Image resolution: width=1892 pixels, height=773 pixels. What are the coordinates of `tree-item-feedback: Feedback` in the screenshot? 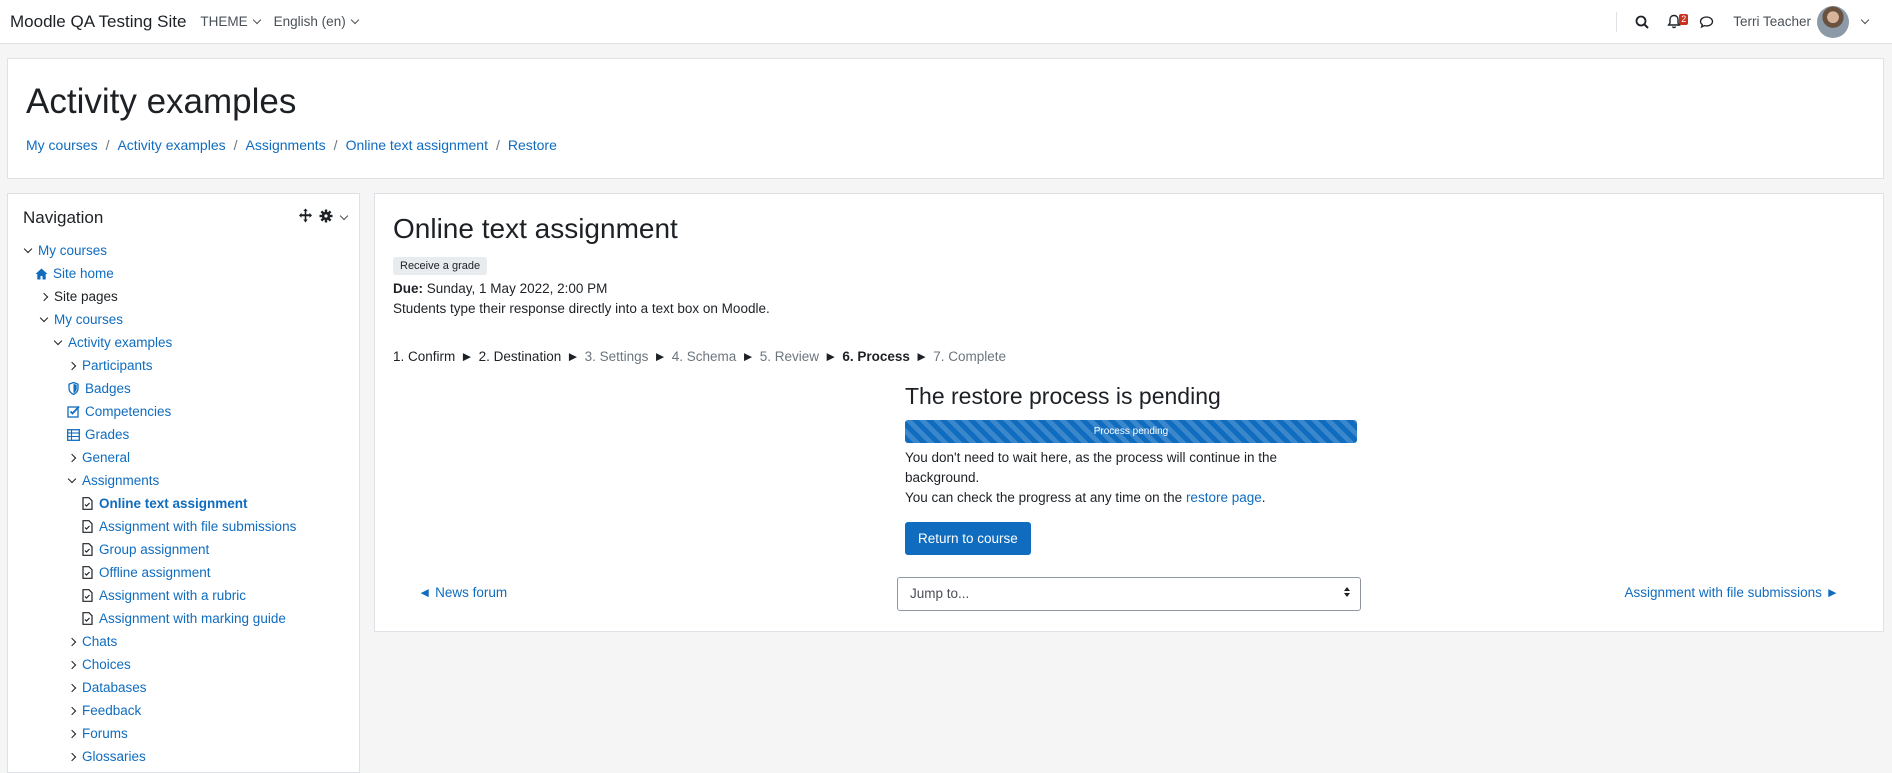 It's located at (183, 710).